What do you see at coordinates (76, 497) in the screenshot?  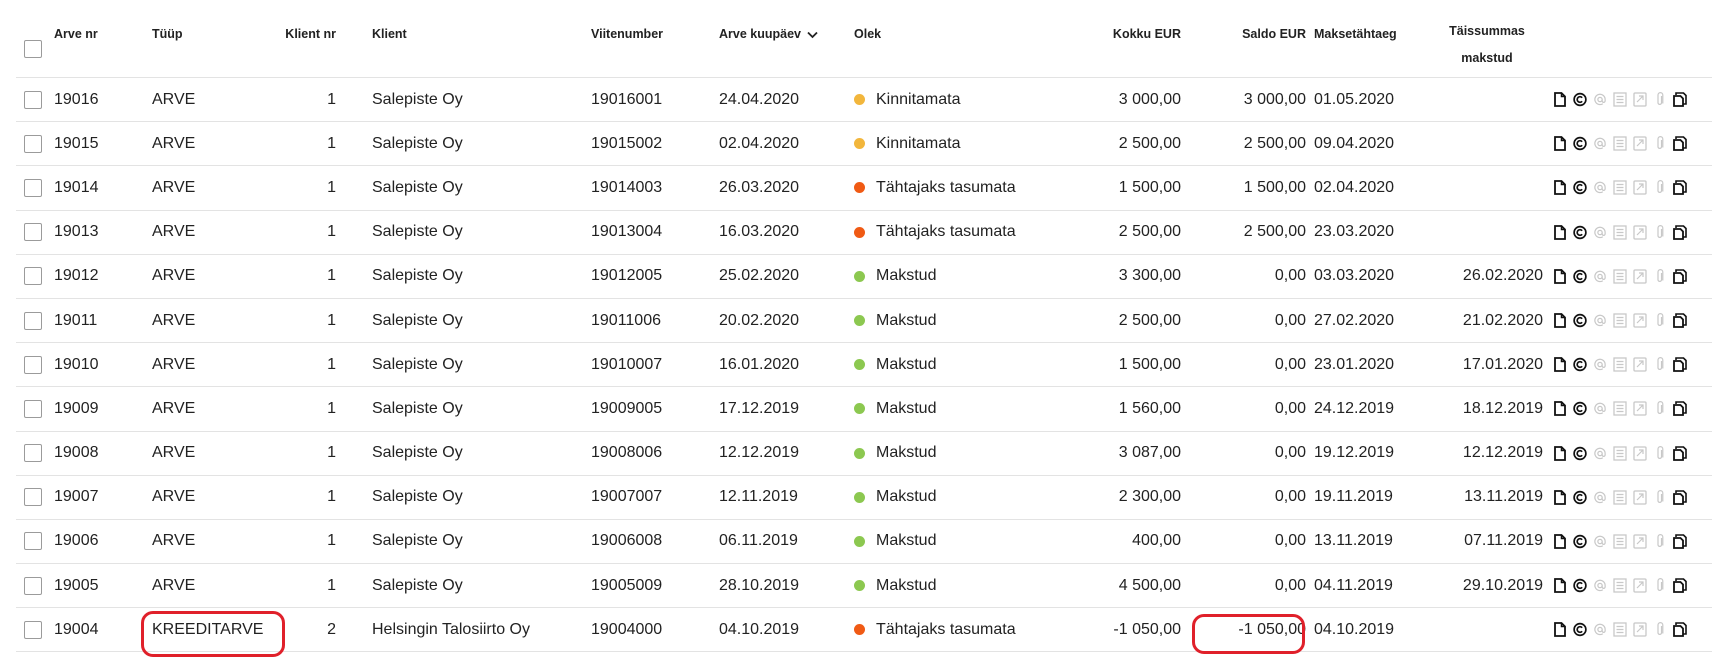 I see `cell-arve-nr: 19007` at bounding box center [76, 497].